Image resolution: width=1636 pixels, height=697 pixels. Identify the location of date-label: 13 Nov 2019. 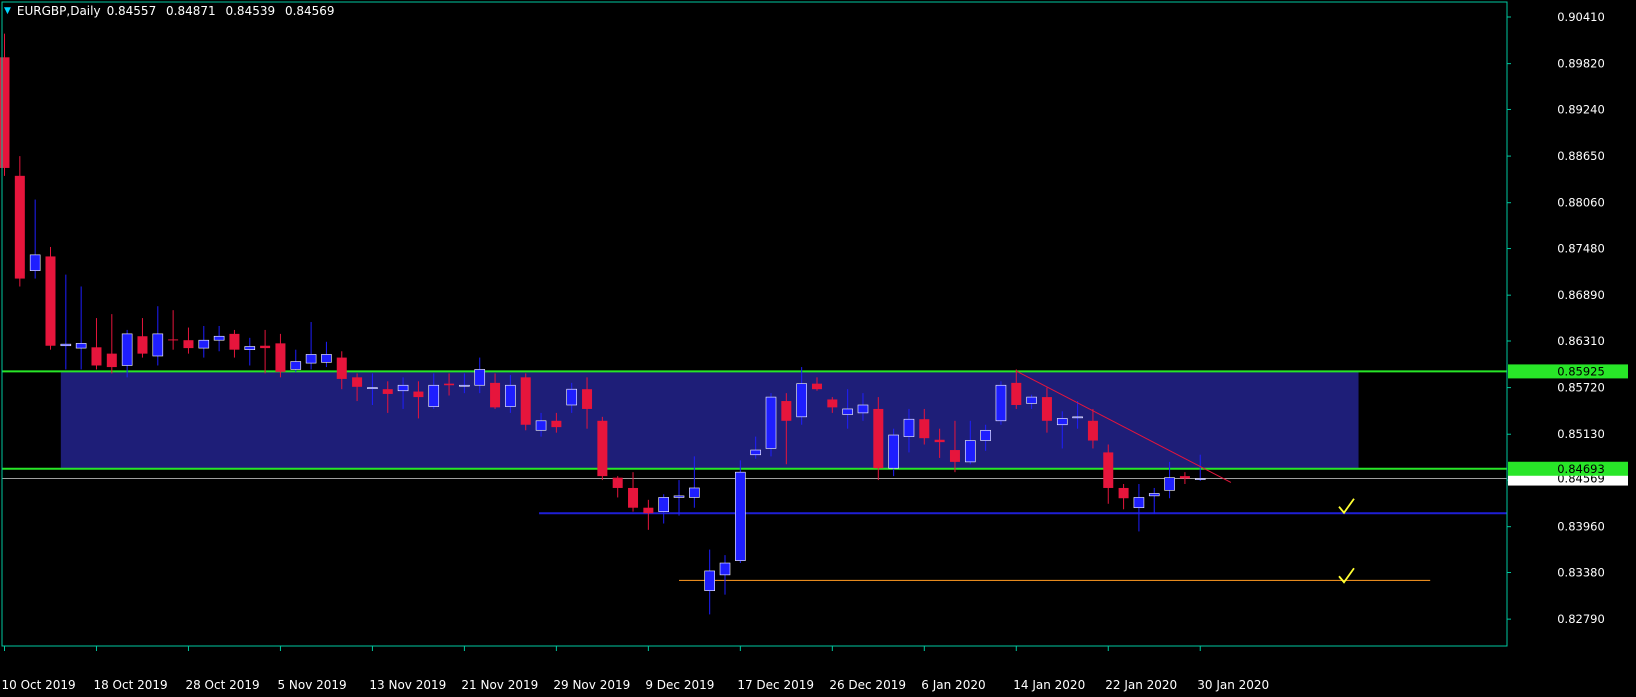
(407, 685).